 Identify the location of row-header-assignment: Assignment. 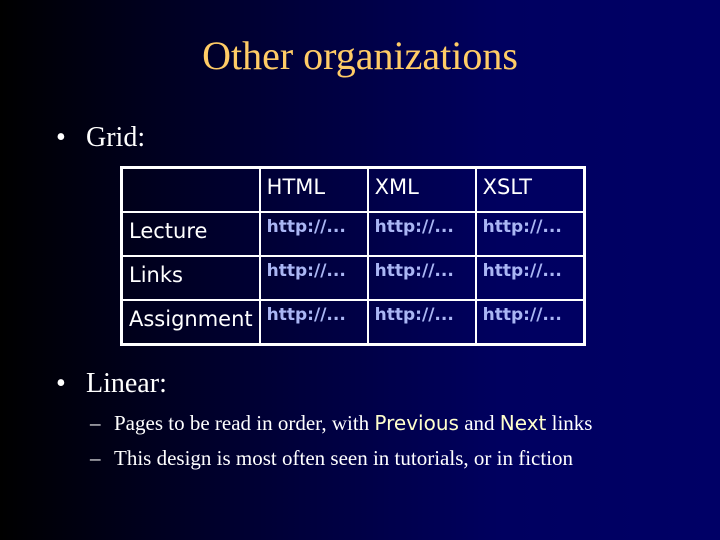
(190, 322).